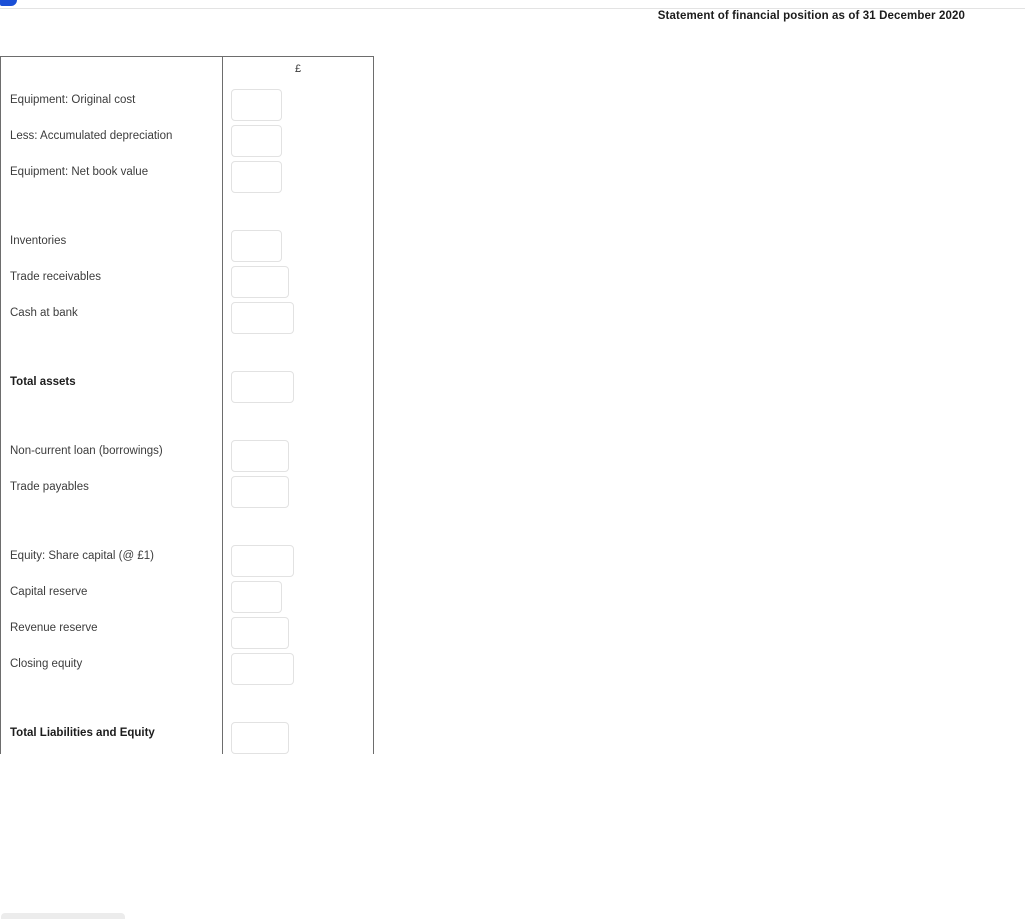 This screenshot has width=1025, height=919. I want to click on row-label: Closing equity, so click(111, 667).